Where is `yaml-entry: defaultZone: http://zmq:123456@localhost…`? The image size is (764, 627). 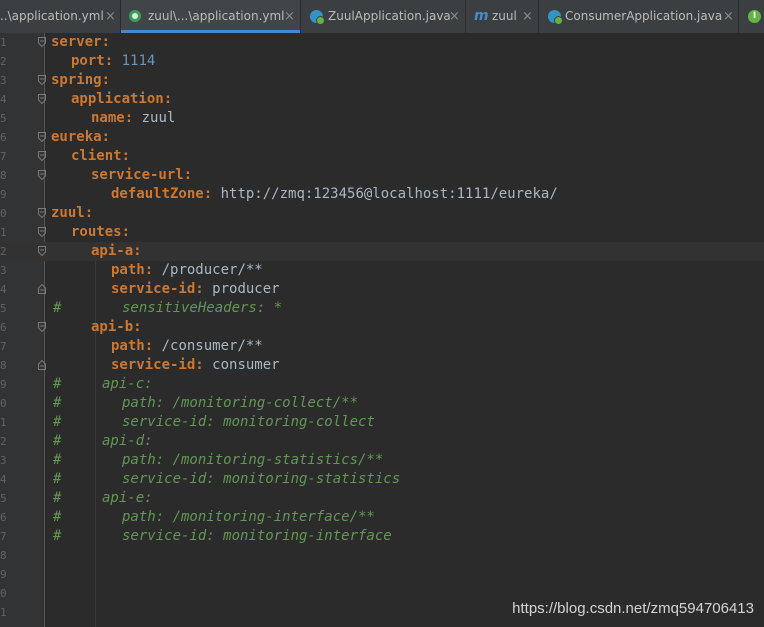 yaml-entry: defaultZone: http://zmq:123456@localhost… is located at coordinates (334, 194).